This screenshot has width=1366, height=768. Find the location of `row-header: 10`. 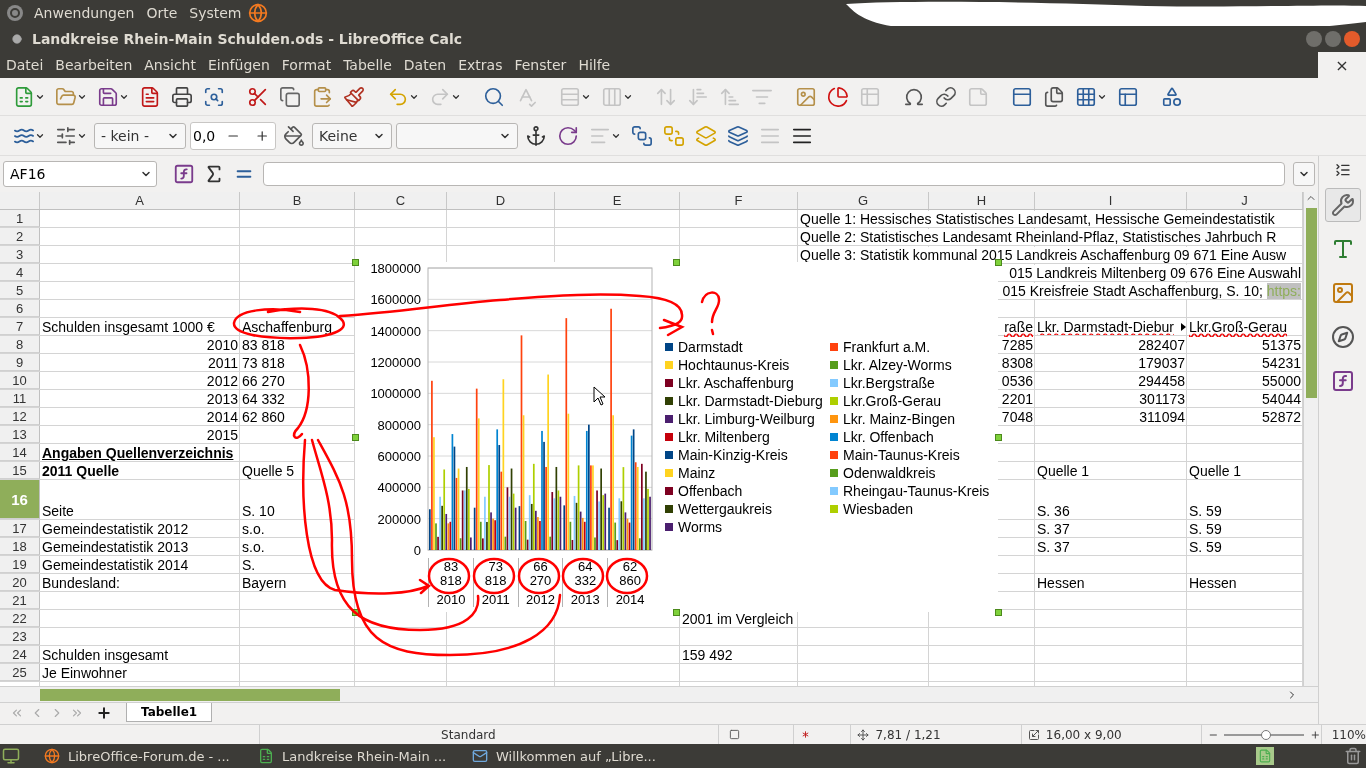

row-header: 10 is located at coordinates (20, 380).